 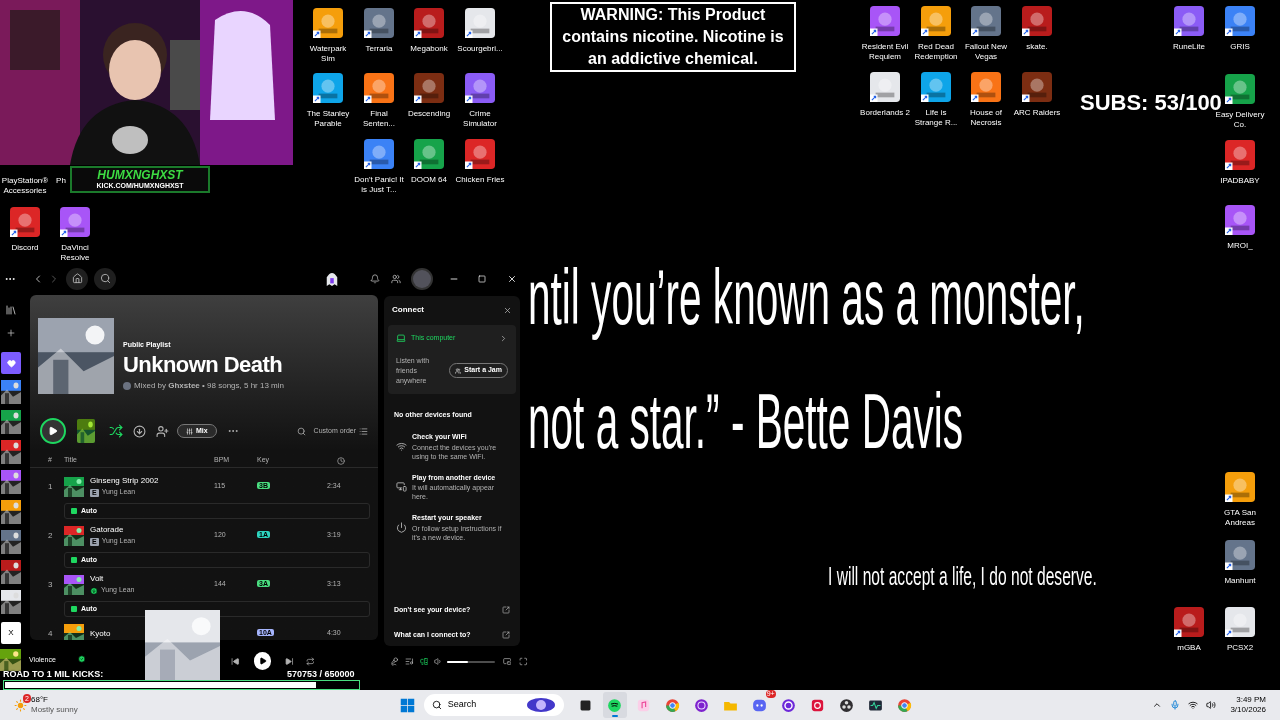 I want to click on weather-icon, so click(x=20, y=705).